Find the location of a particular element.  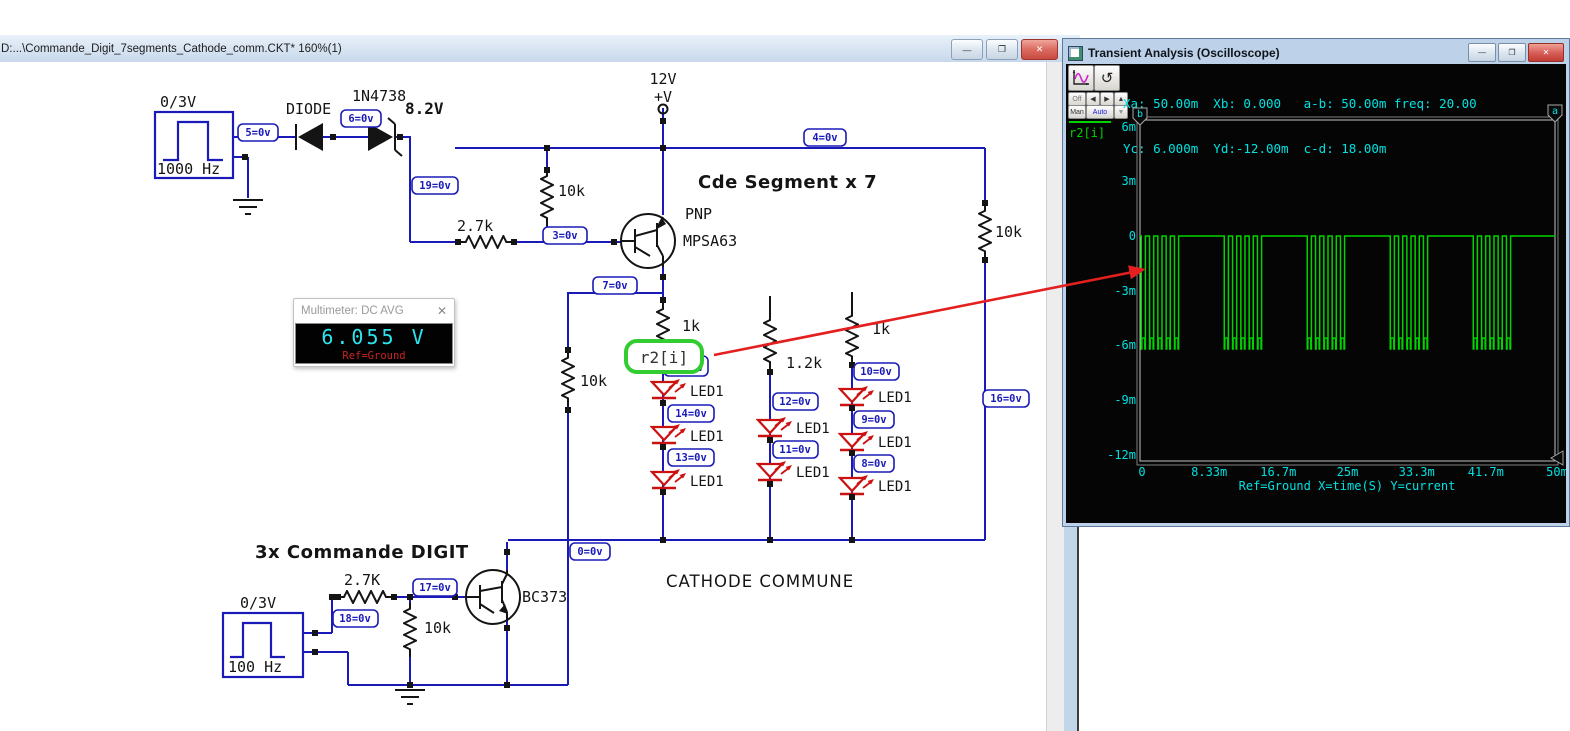

led-column-3: LED1 LED1 LED1 is located at coordinates (875, 440).